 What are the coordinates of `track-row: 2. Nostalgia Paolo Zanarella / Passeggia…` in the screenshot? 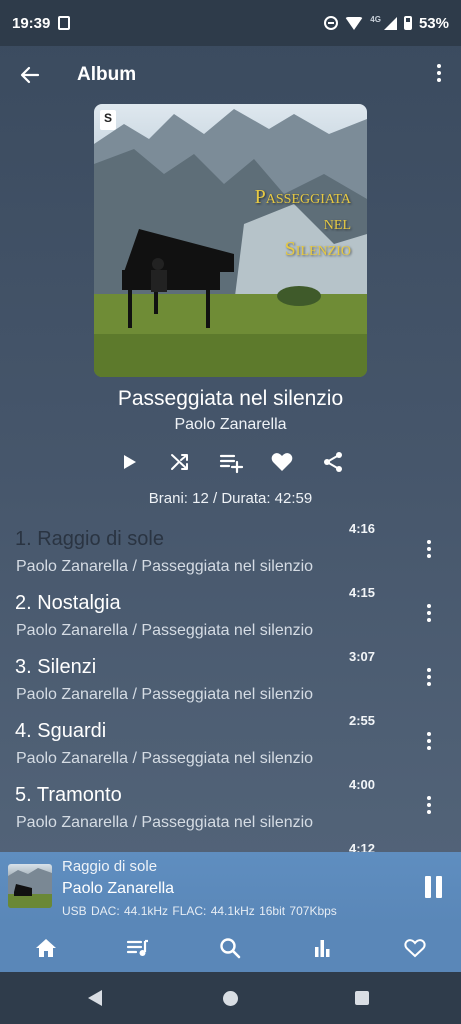 It's located at (230, 612).